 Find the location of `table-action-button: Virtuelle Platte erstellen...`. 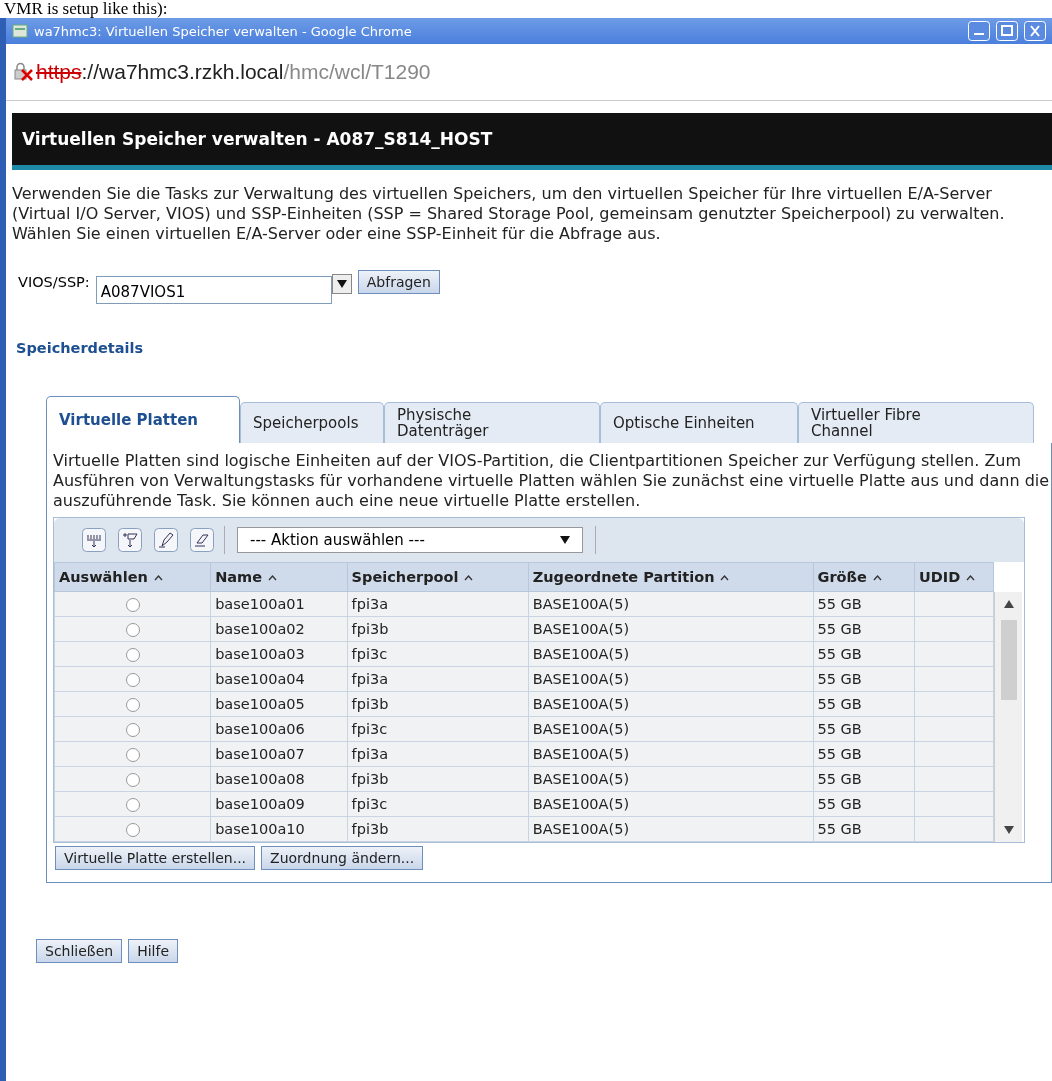

table-action-button: Virtuelle Platte erstellen... is located at coordinates (155, 858).